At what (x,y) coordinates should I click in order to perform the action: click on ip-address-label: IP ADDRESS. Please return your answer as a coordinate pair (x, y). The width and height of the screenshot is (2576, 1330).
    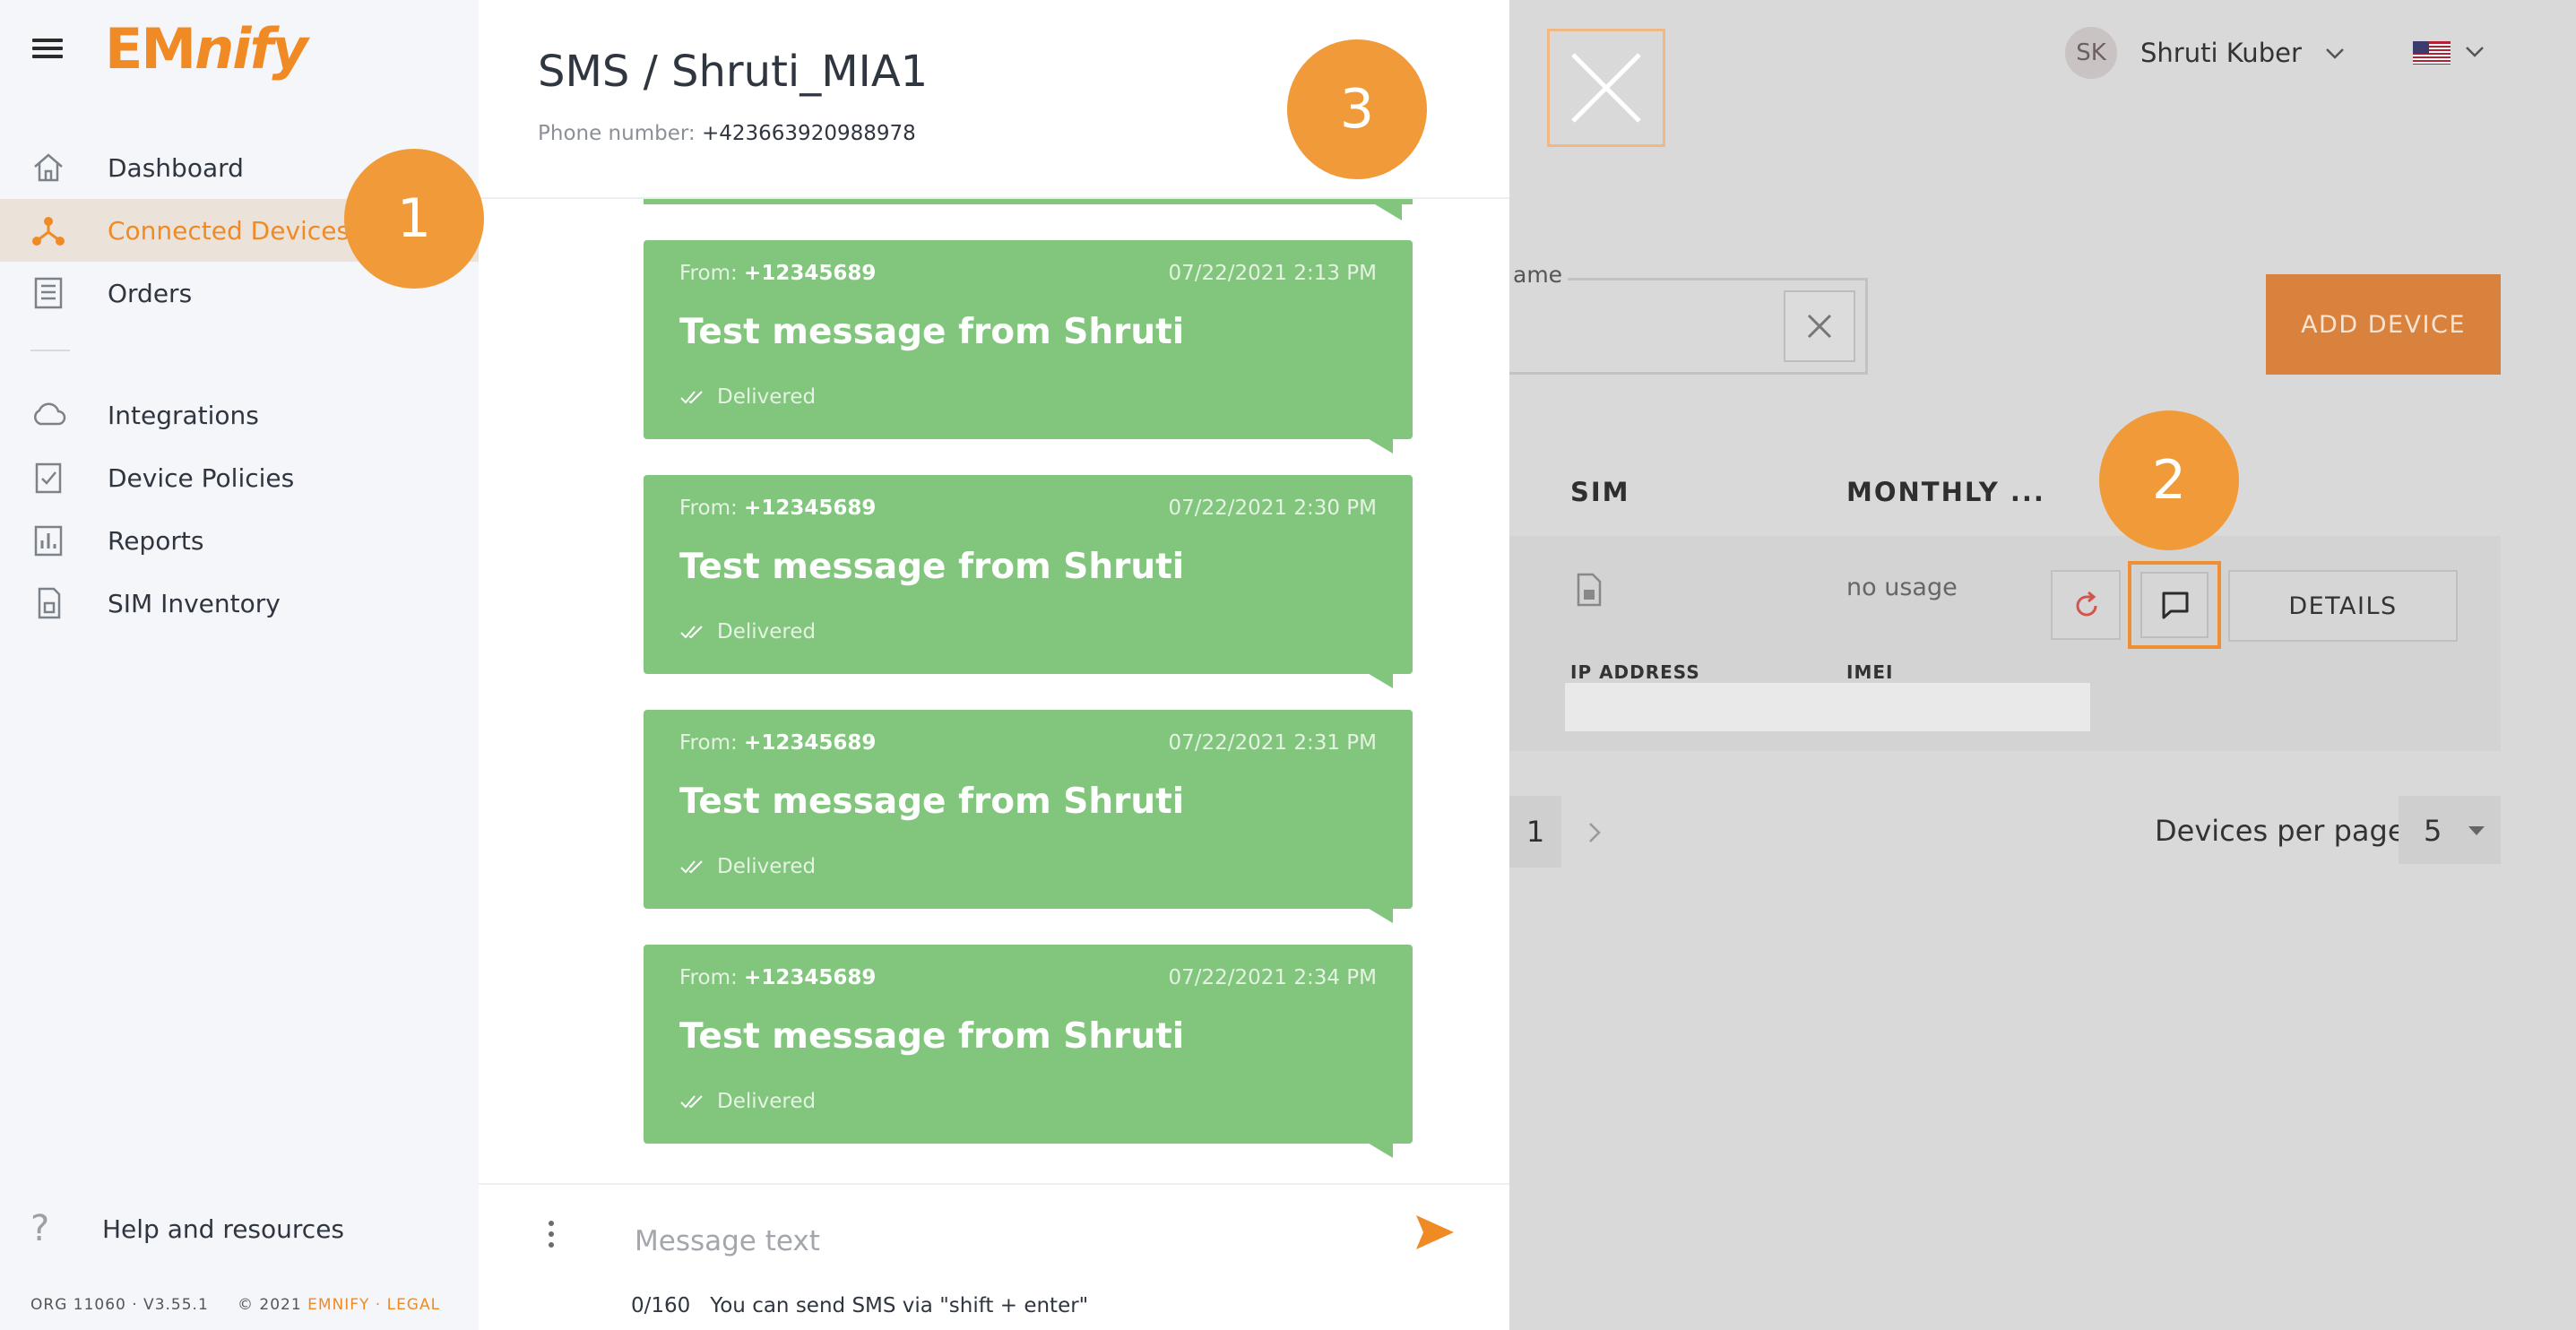
    Looking at the image, I should click on (1635, 672).